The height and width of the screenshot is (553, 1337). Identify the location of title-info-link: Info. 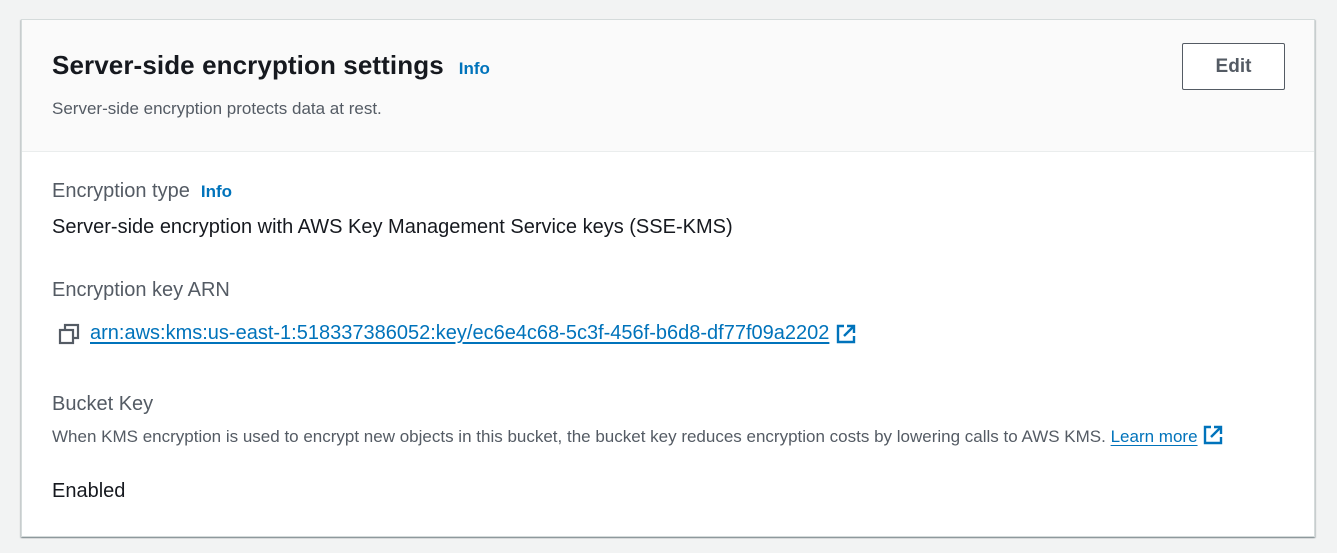
(474, 69).